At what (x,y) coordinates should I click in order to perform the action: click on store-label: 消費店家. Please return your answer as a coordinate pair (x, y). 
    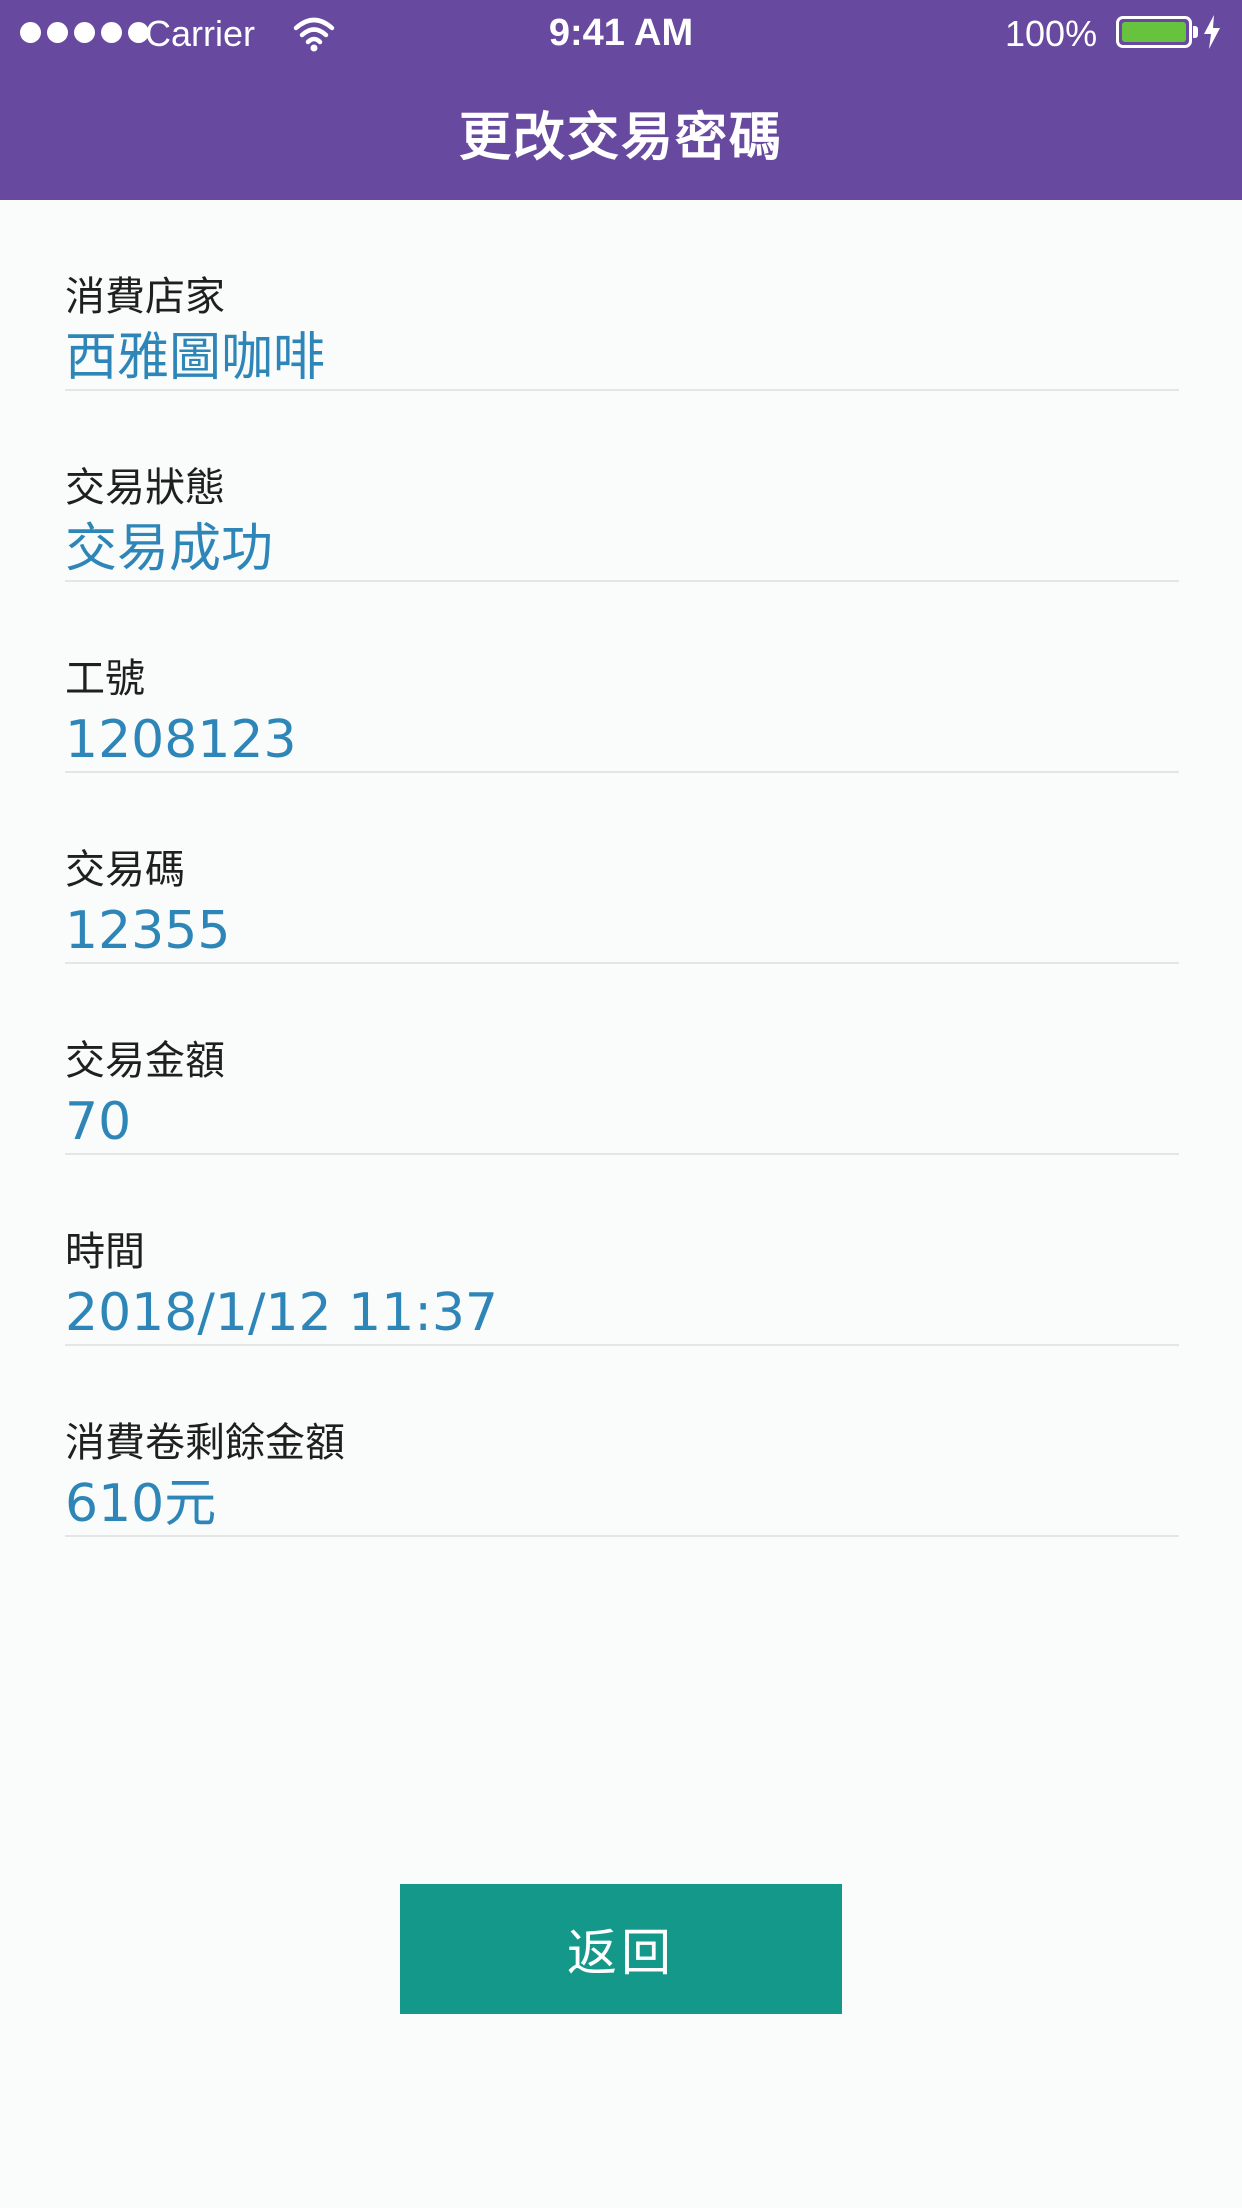
    Looking at the image, I should click on (145, 297).